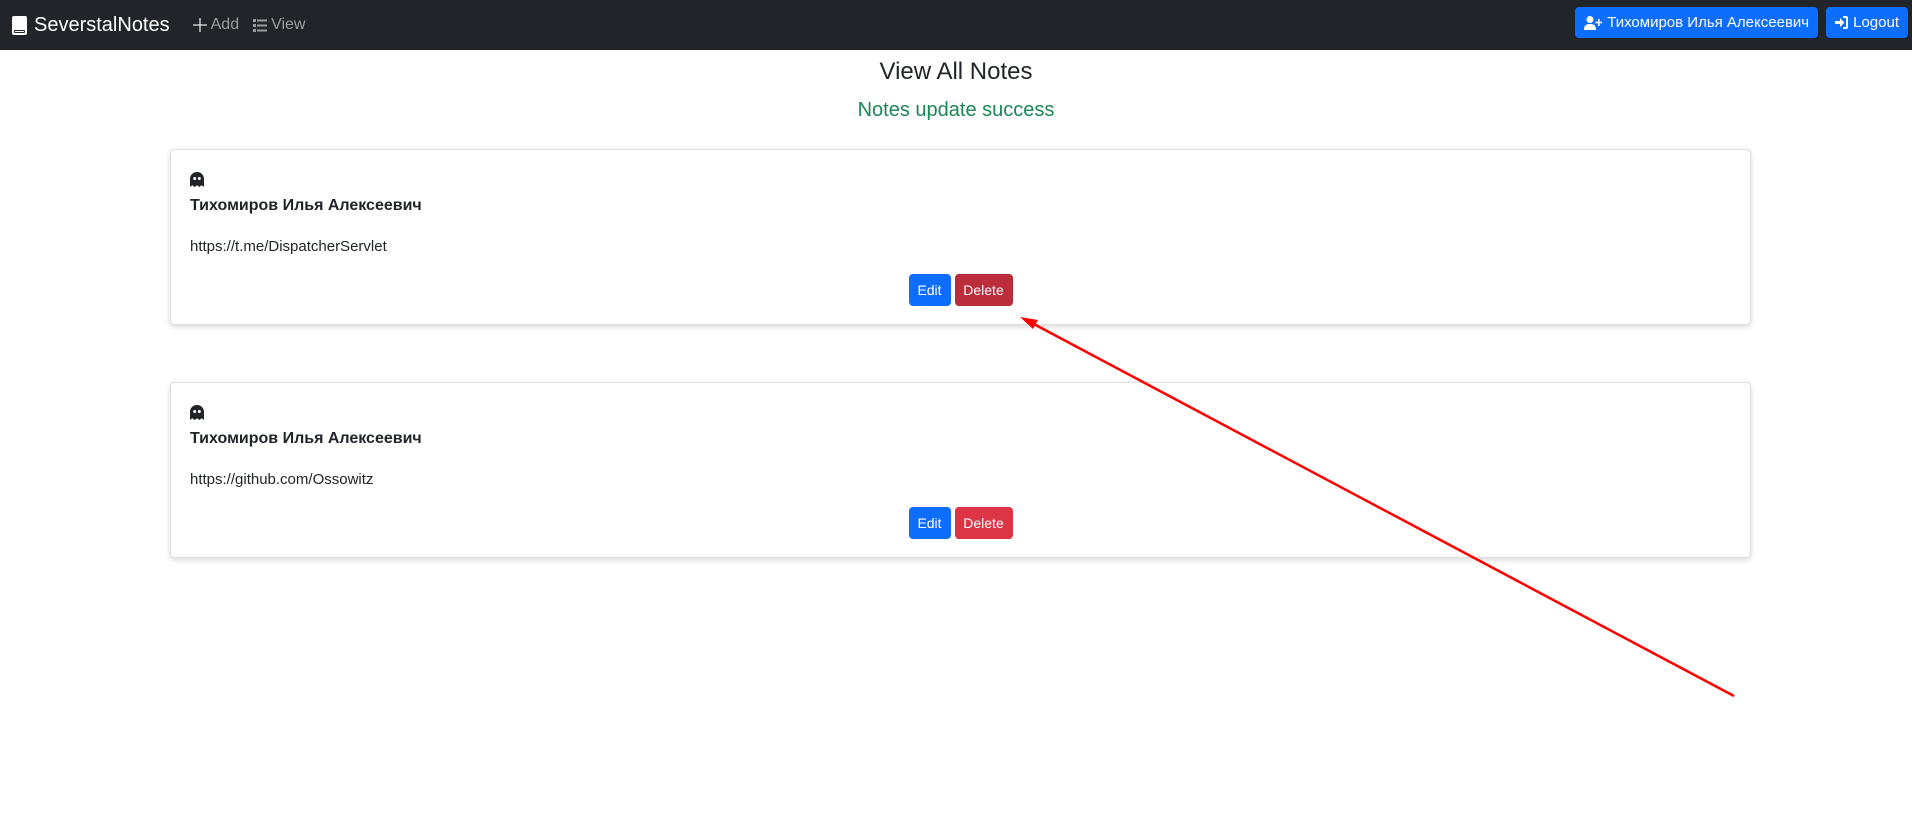  I want to click on nav-link-view: View, so click(279, 25).